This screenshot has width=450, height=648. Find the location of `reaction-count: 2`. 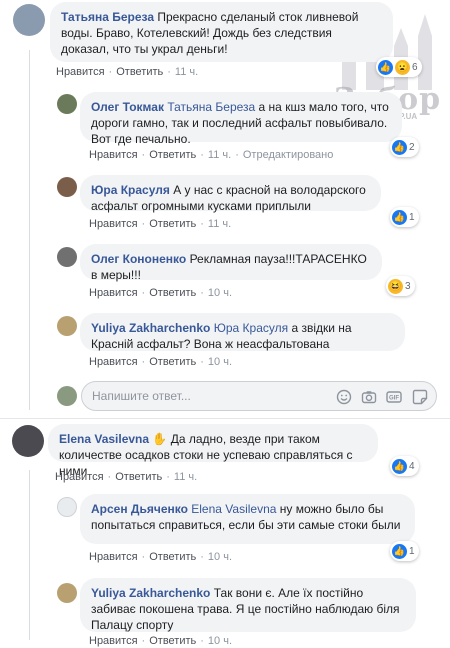

reaction-count: 2 is located at coordinates (412, 147).